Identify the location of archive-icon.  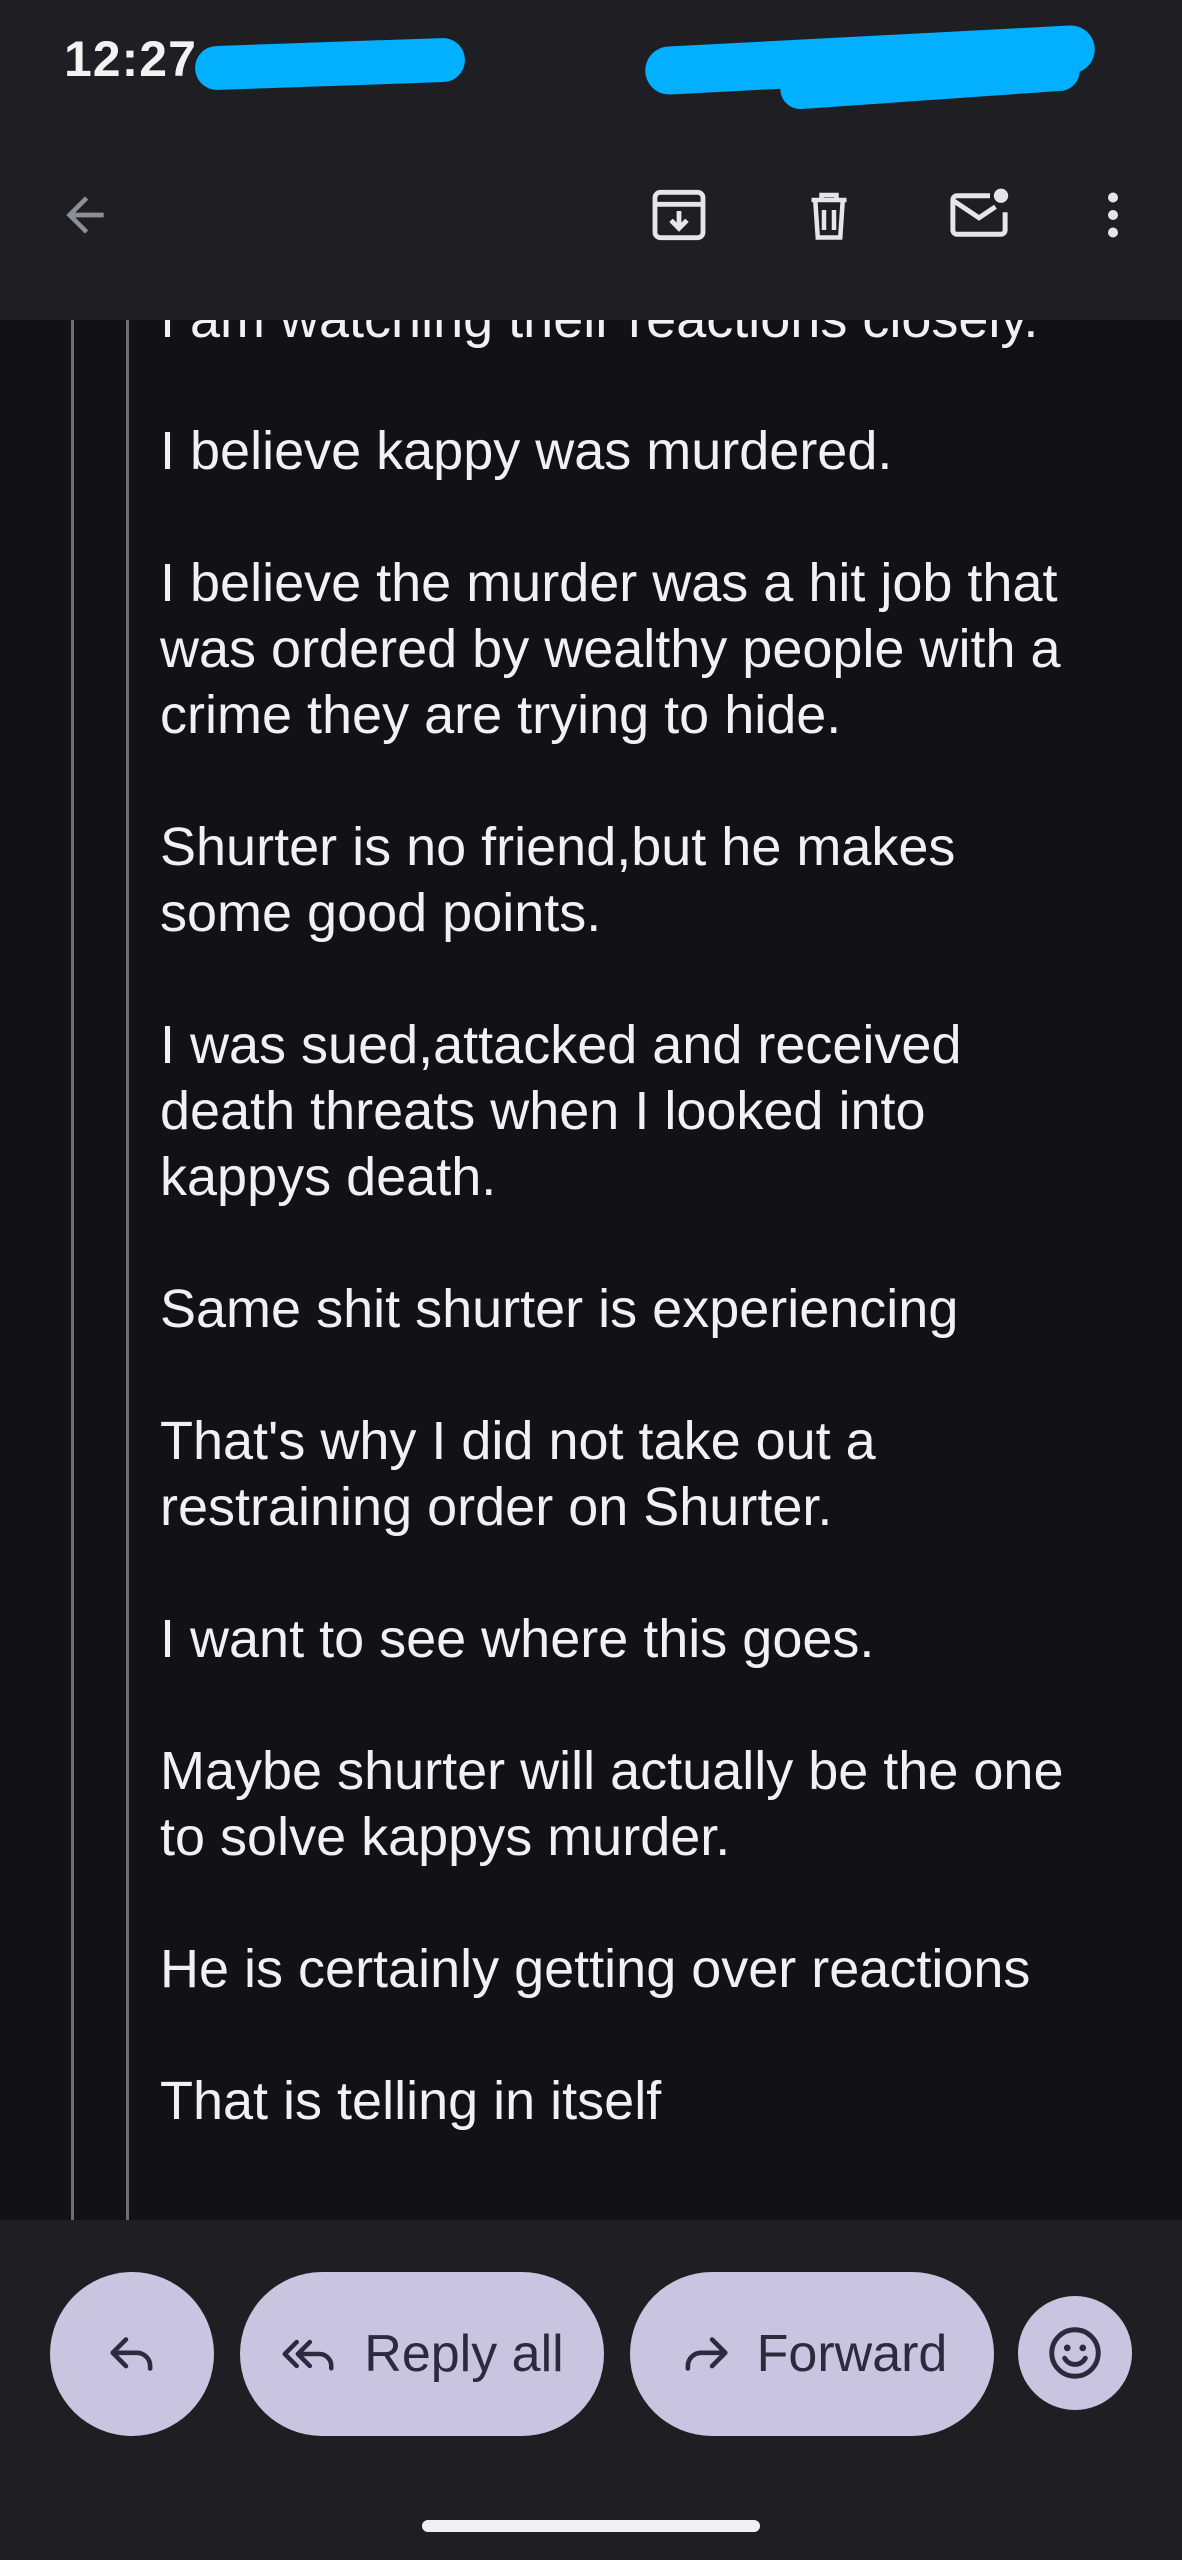
(679, 215).